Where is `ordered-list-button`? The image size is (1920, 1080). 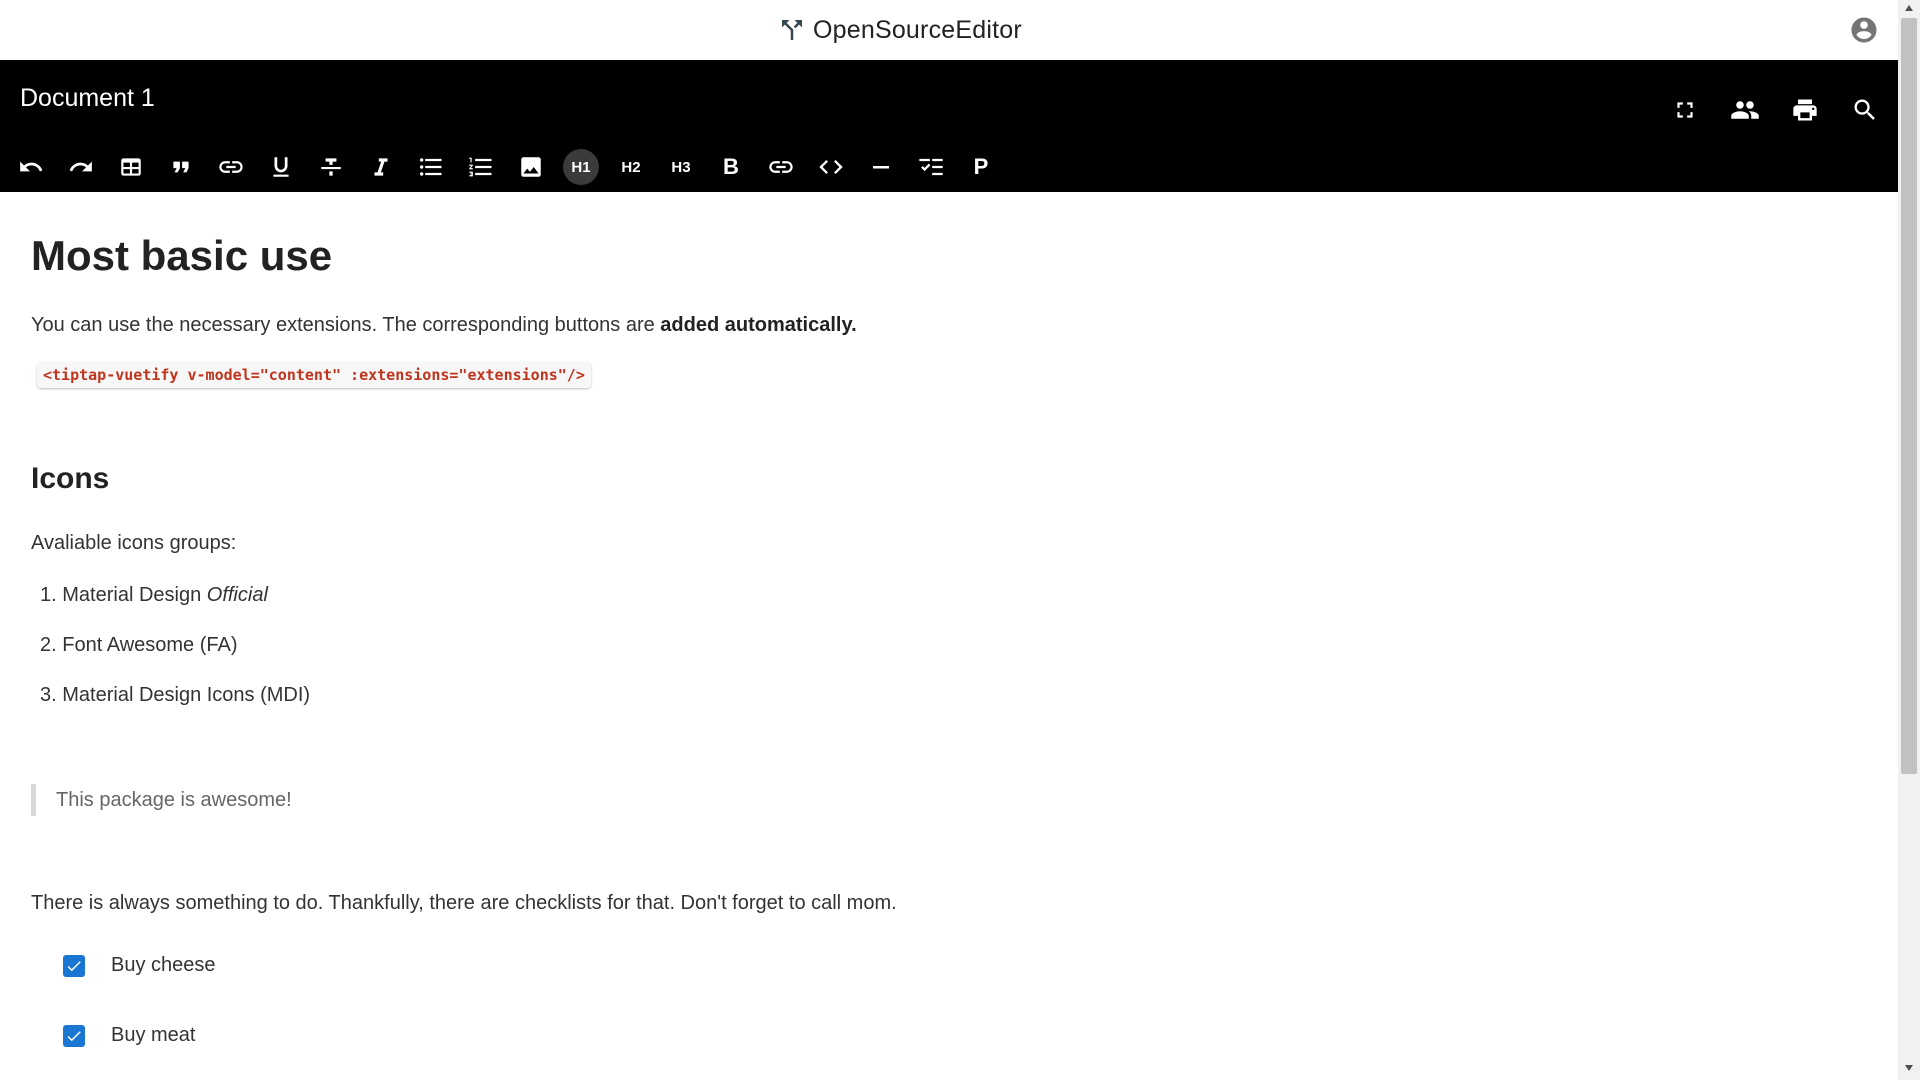 ordered-list-button is located at coordinates (481, 167).